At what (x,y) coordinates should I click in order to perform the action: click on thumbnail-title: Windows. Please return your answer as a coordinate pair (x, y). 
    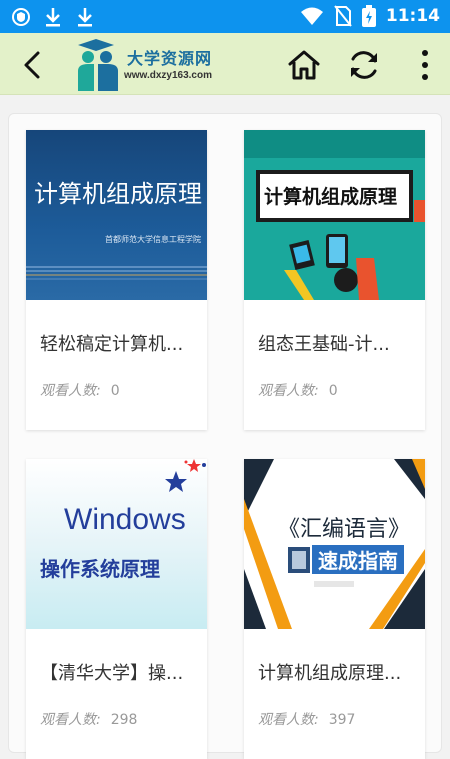
    Looking at the image, I should click on (125, 519).